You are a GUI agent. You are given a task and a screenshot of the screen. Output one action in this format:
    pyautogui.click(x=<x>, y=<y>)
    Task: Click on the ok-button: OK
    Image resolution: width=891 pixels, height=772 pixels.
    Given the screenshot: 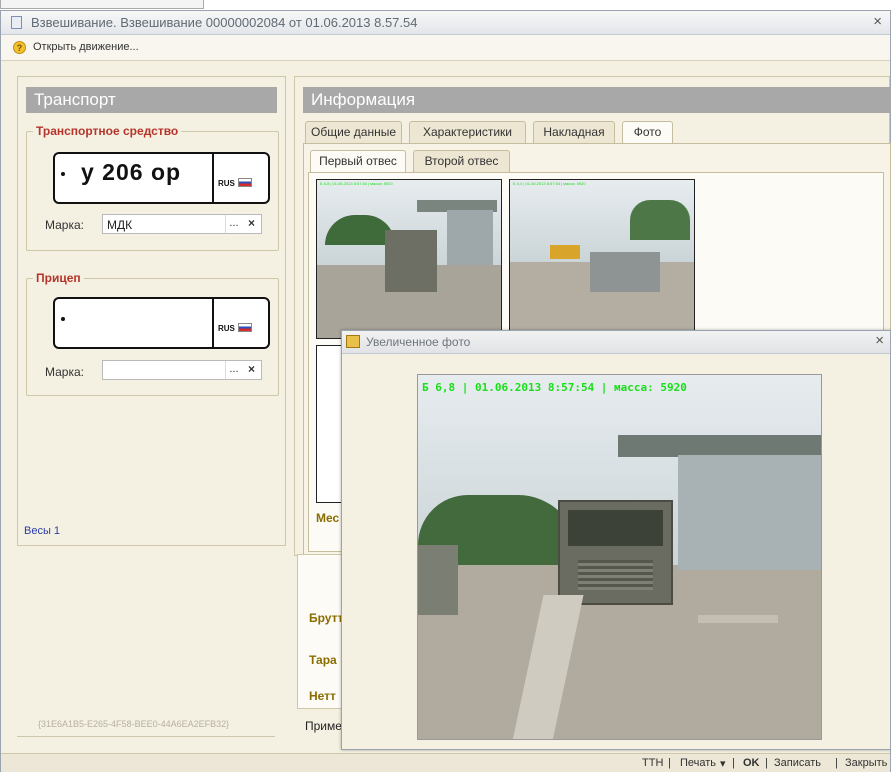 What is the action you would take?
    pyautogui.click(x=751, y=763)
    